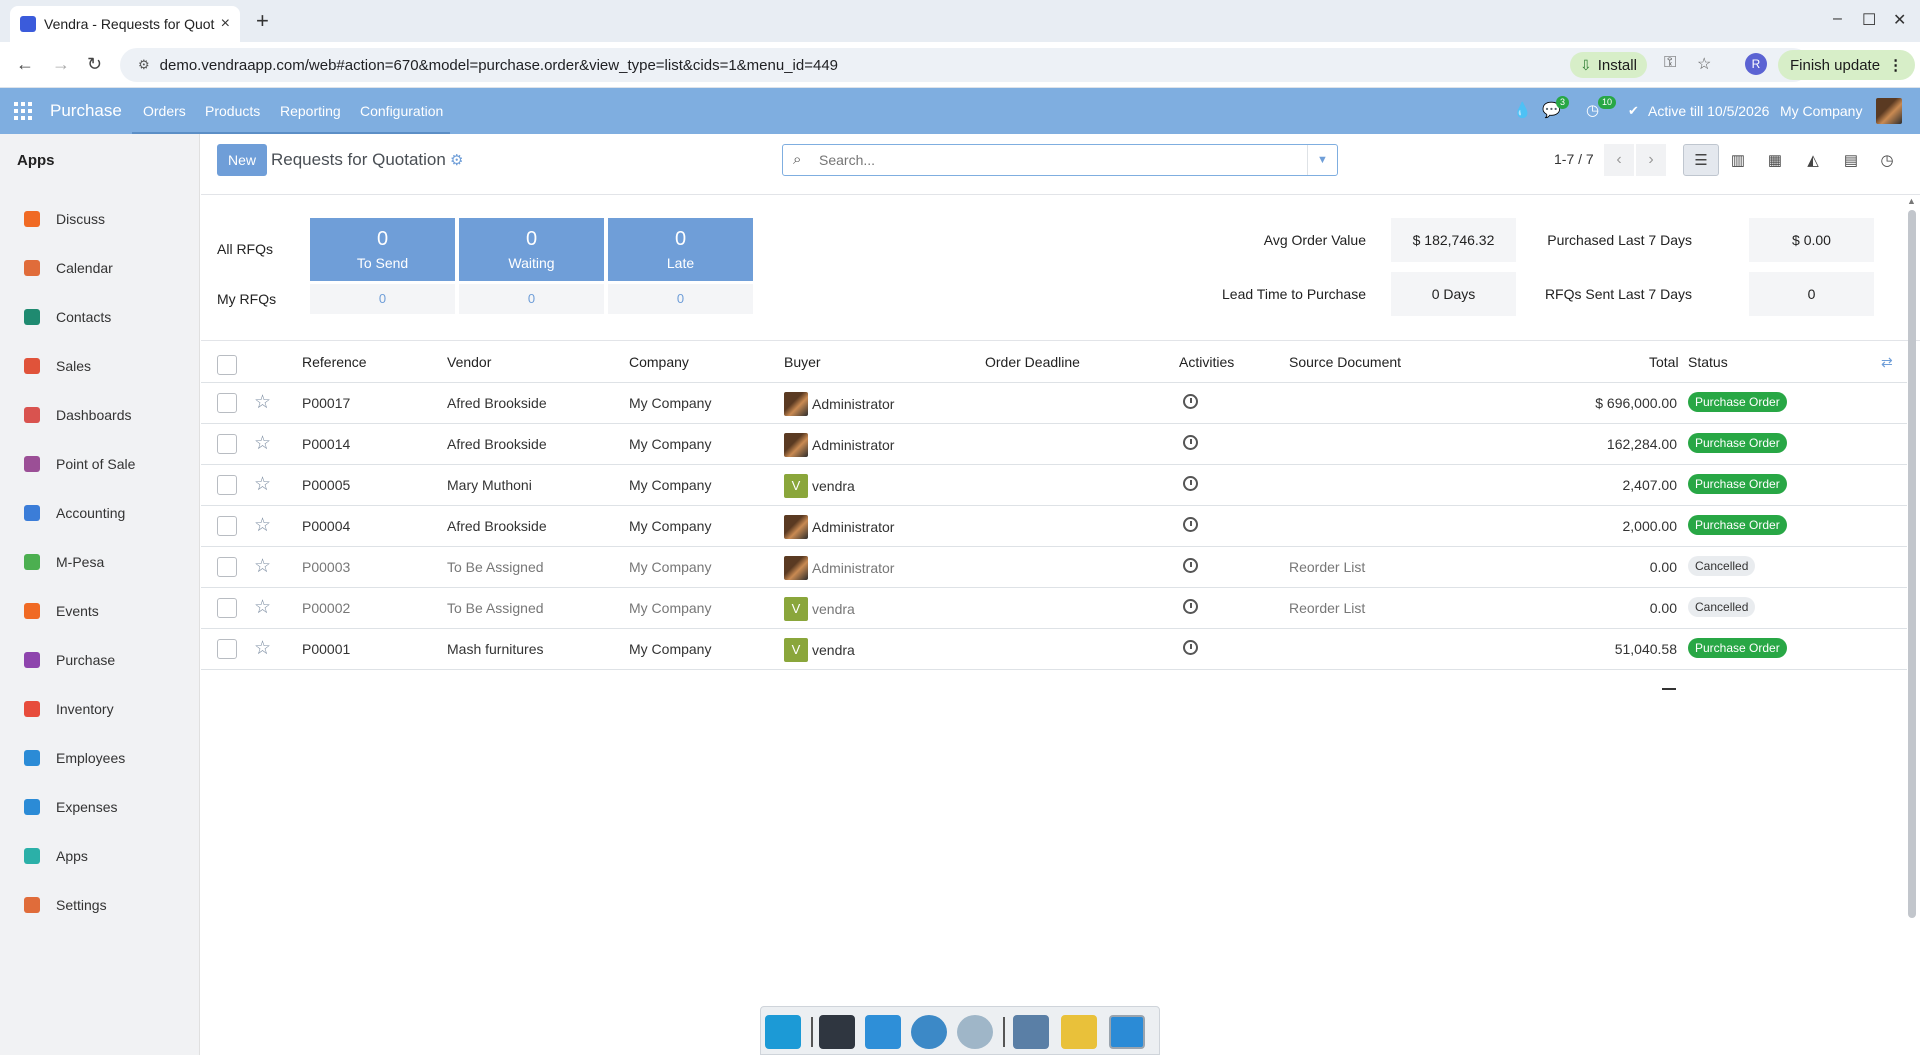 This screenshot has height=1055, width=1920. Describe the element at coordinates (1345, 362) in the screenshot. I see `column-source-document: Source Document` at that location.